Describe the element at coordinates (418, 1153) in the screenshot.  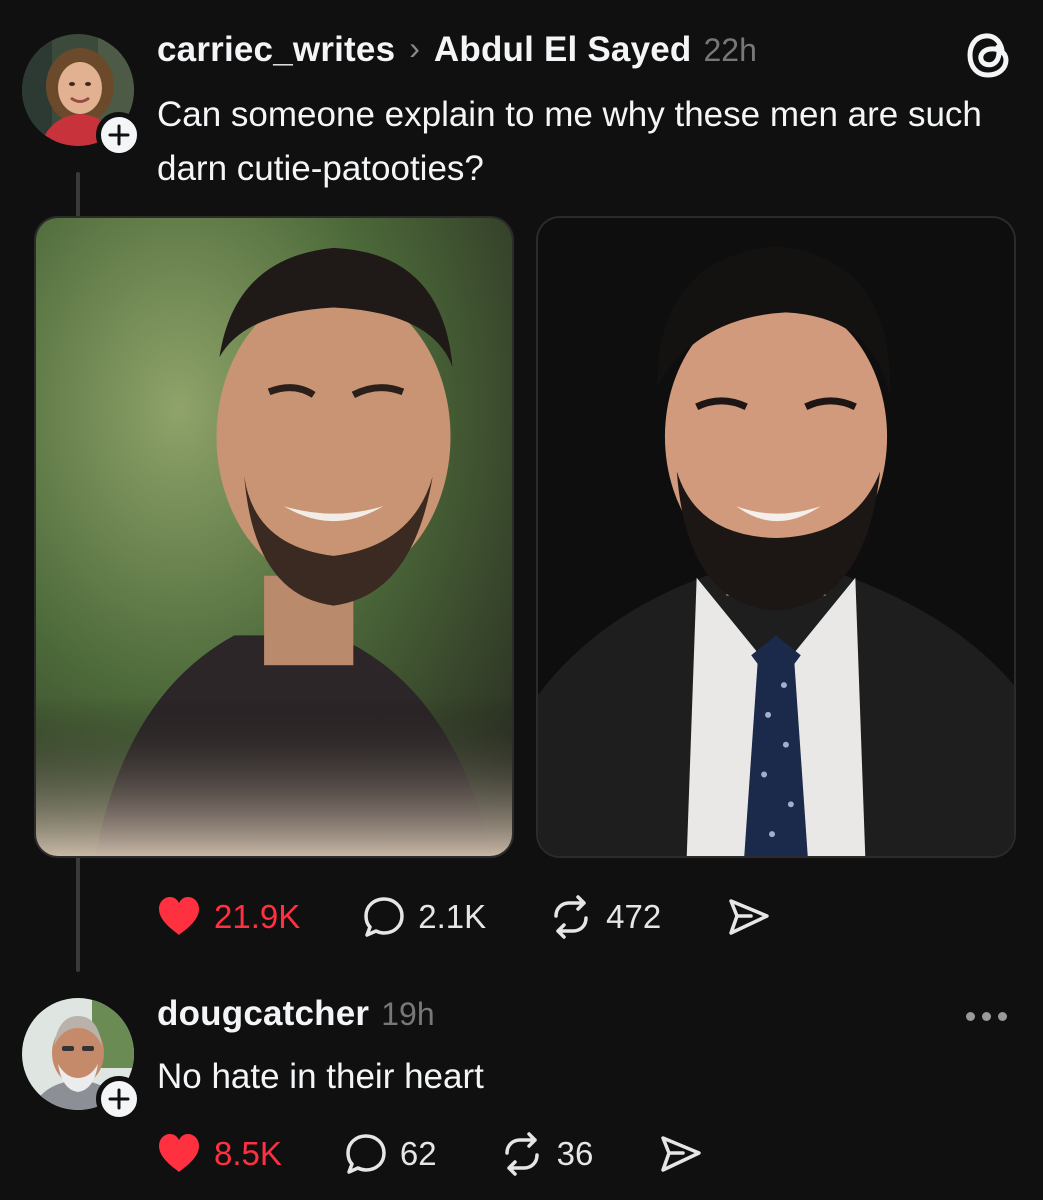
I see `reply-reply-count: 62` at that location.